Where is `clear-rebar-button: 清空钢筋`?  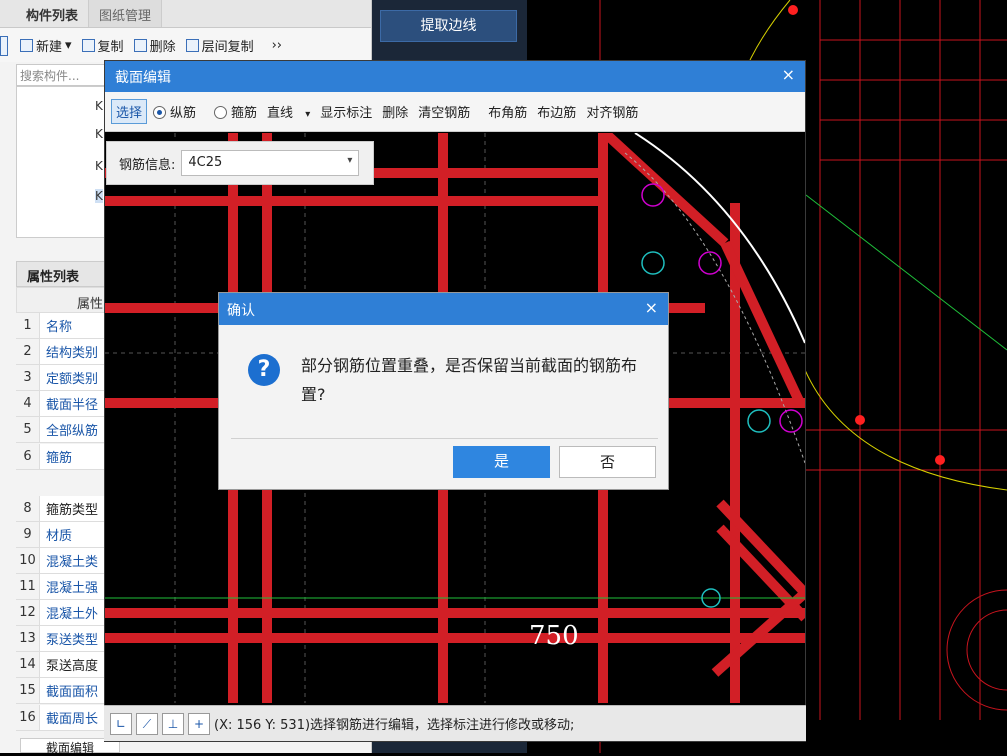
clear-rebar-button: 清空钢筋 is located at coordinates (444, 111).